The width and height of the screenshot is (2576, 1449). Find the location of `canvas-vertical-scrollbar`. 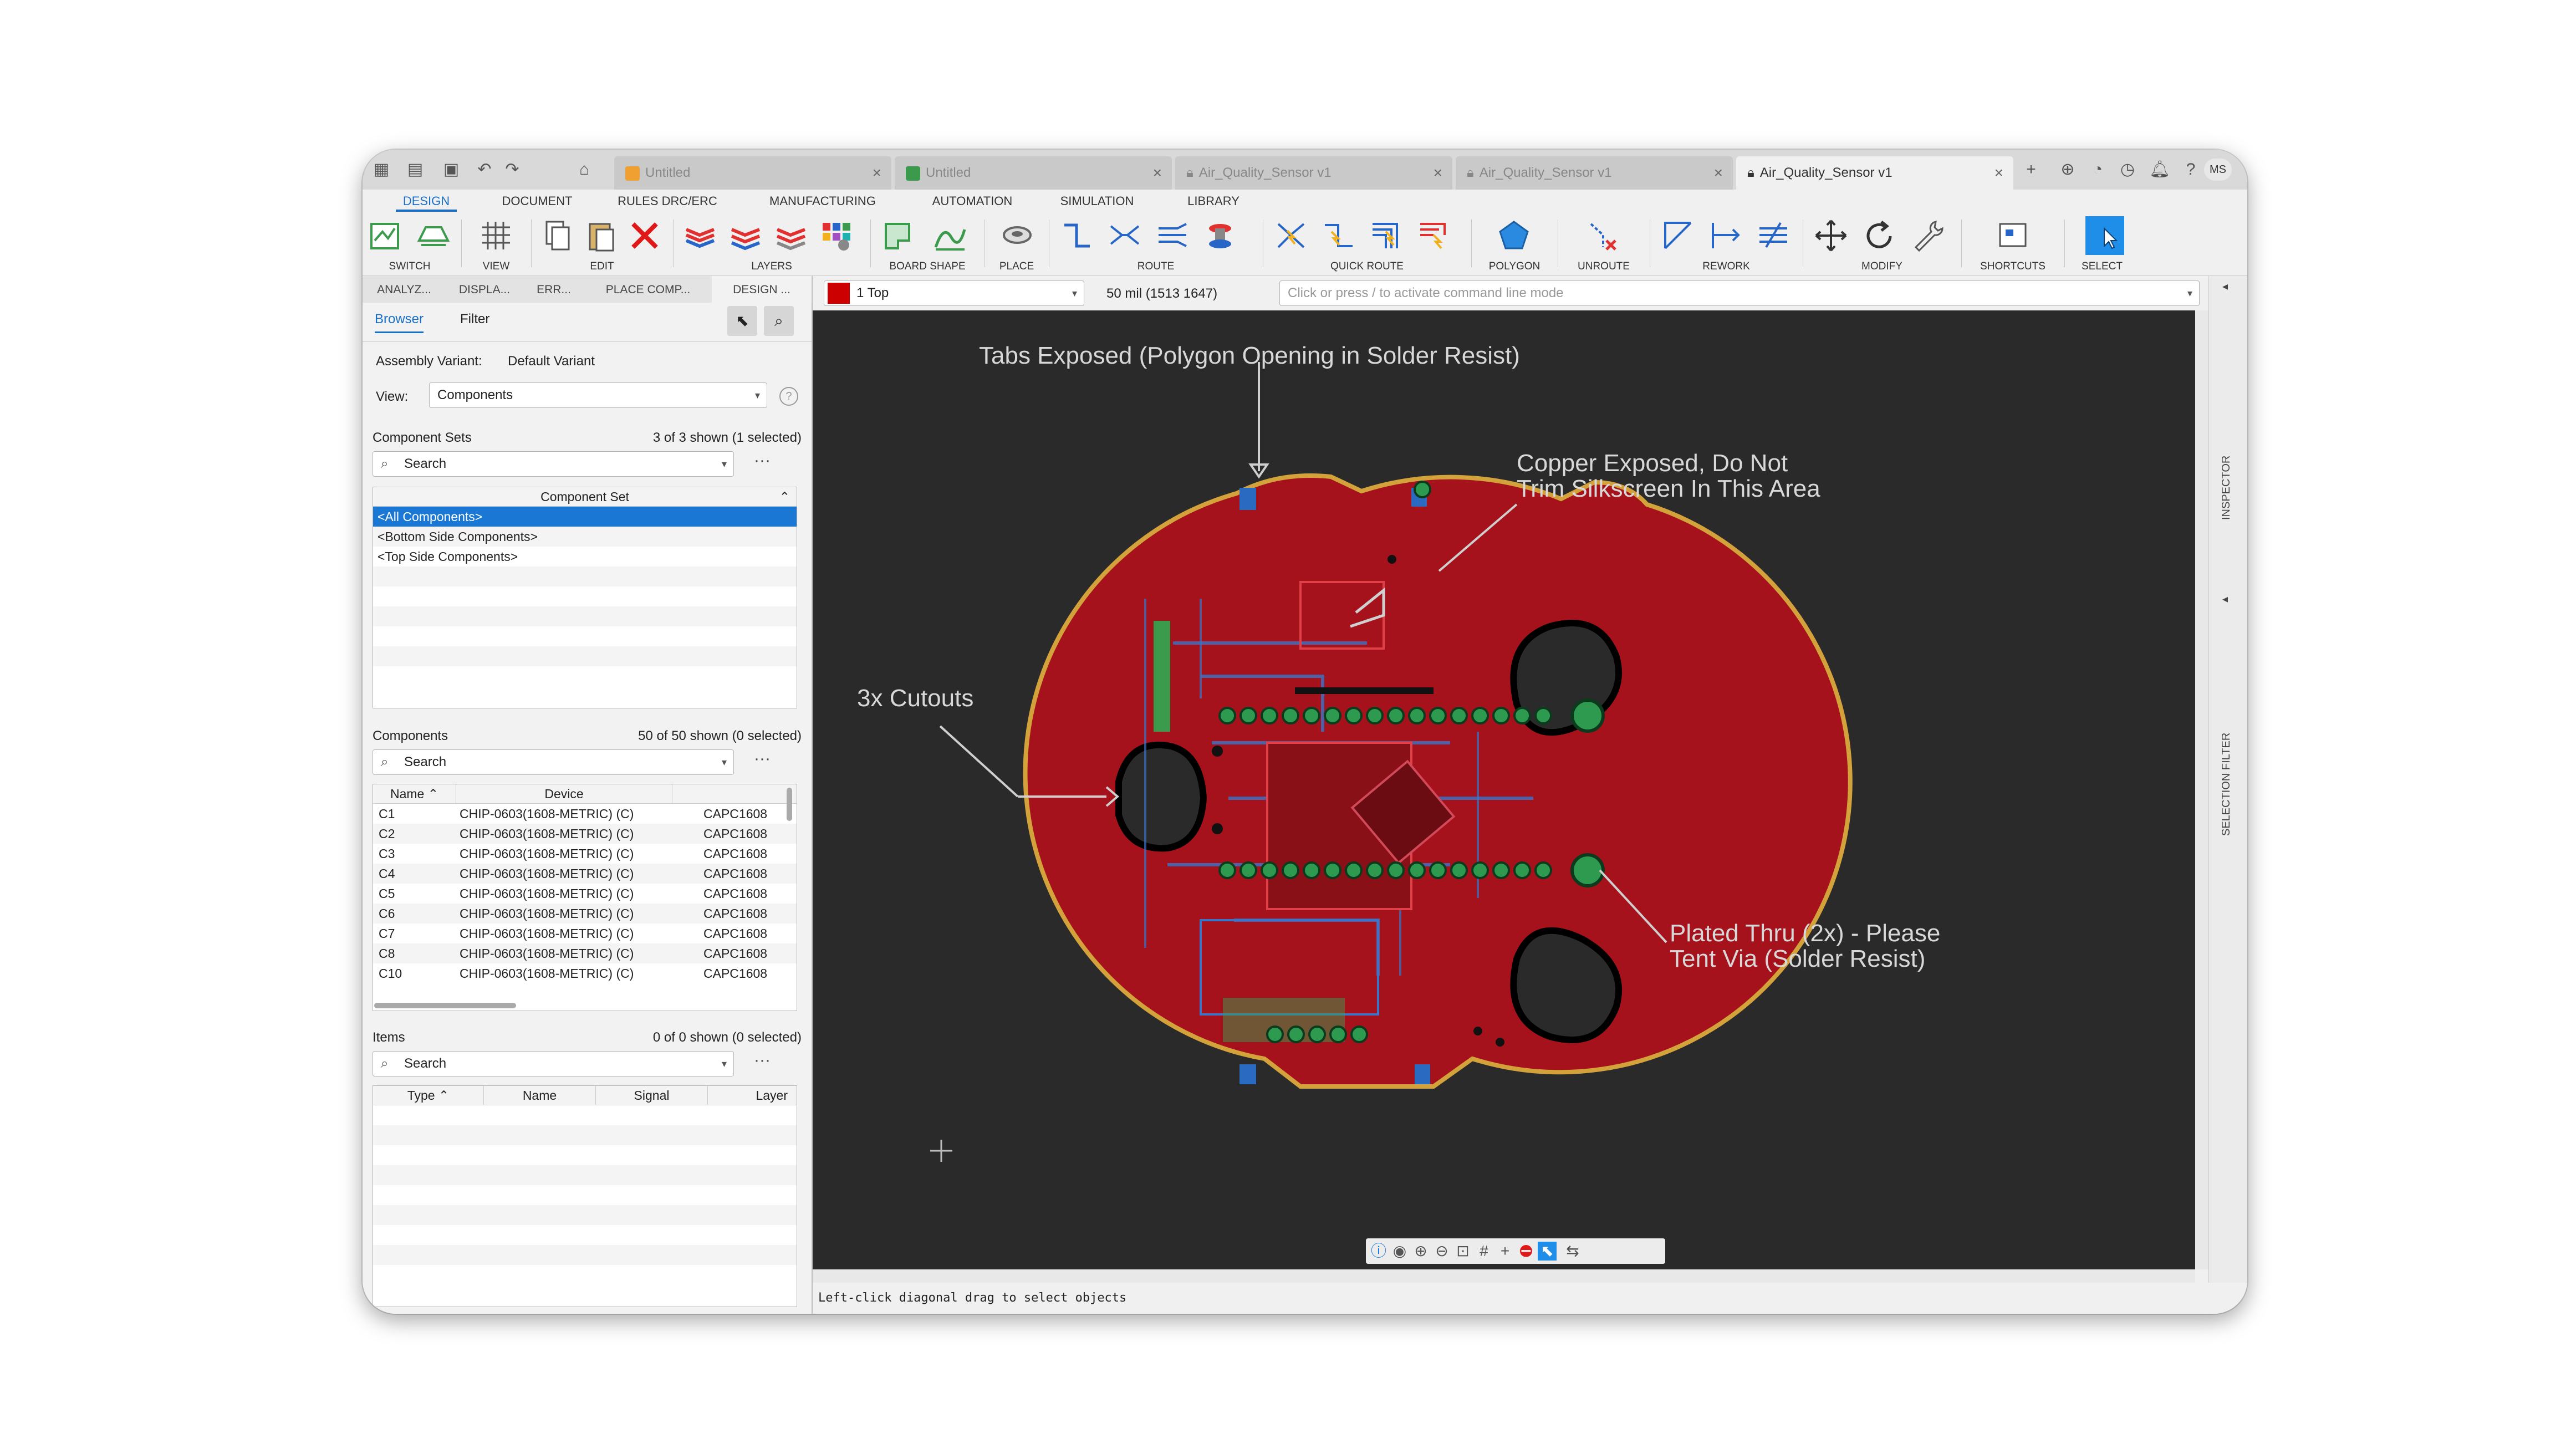

canvas-vertical-scrollbar is located at coordinates (2201, 789).